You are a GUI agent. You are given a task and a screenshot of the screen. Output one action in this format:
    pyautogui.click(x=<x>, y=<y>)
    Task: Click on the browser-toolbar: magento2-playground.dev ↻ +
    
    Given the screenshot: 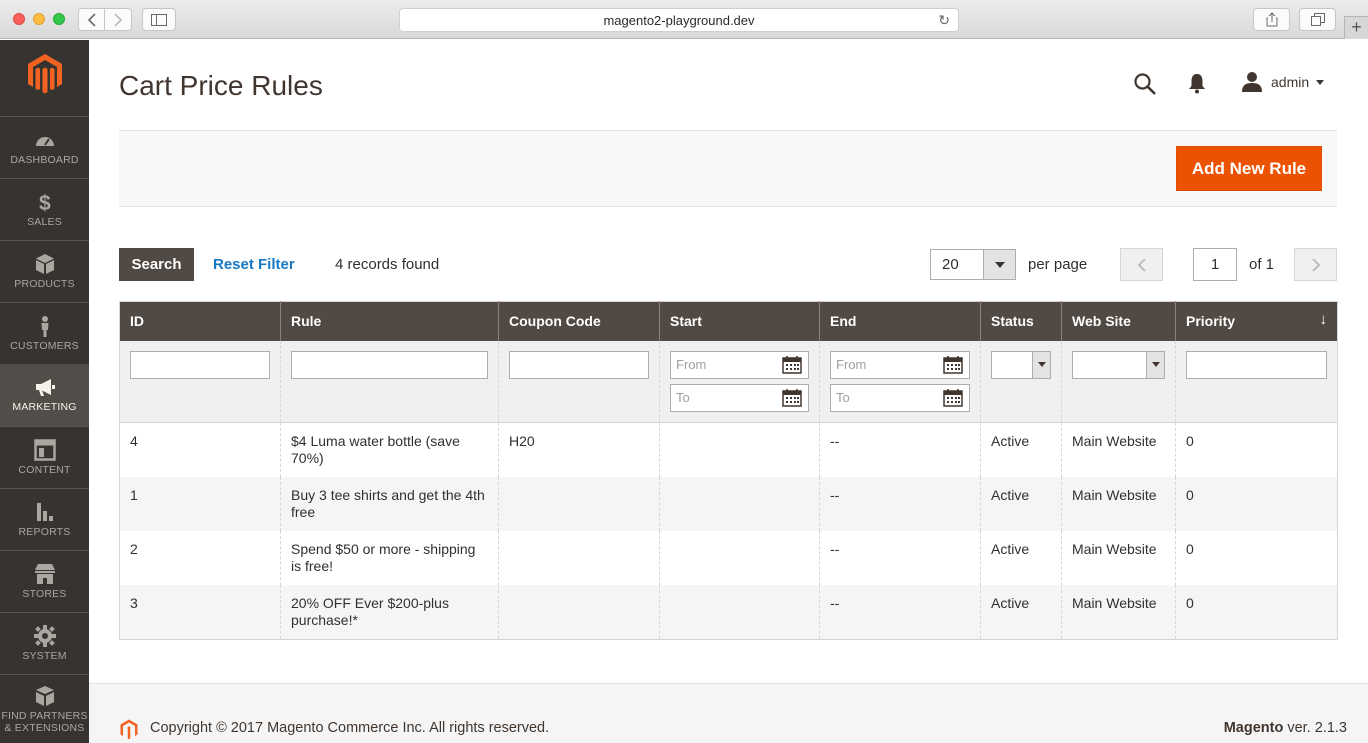 What is the action you would take?
    pyautogui.click(x=684, y=19)
    